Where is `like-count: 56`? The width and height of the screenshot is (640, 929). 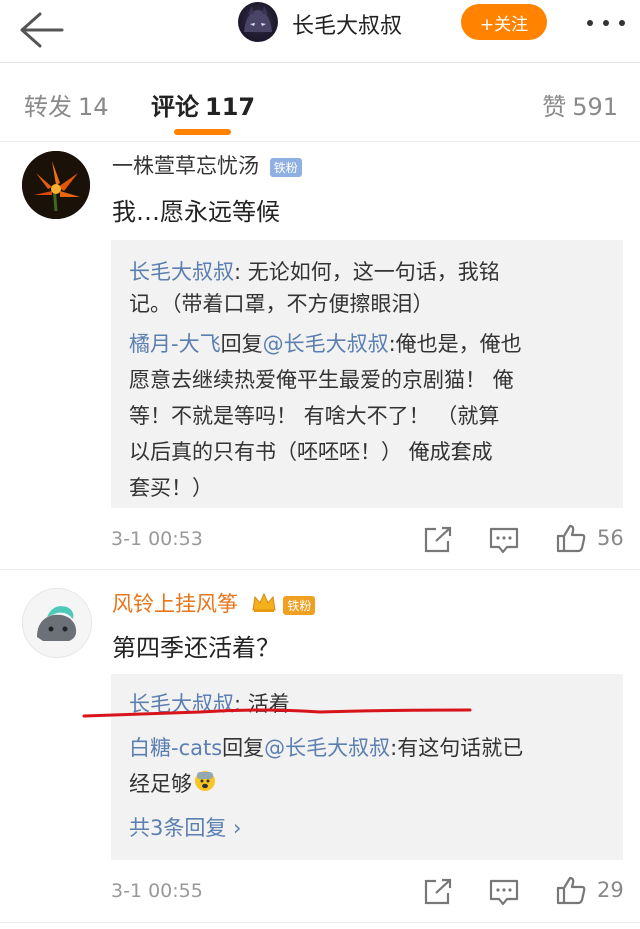 like-count: 56 is located at coordinates (610, 538).